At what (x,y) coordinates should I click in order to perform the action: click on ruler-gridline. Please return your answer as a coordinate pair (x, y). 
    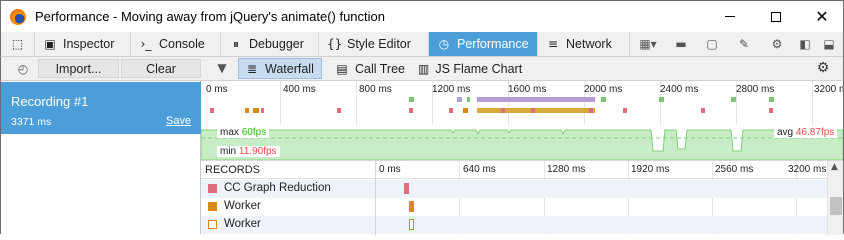
    Looking at the image, I should click on (356, 103).